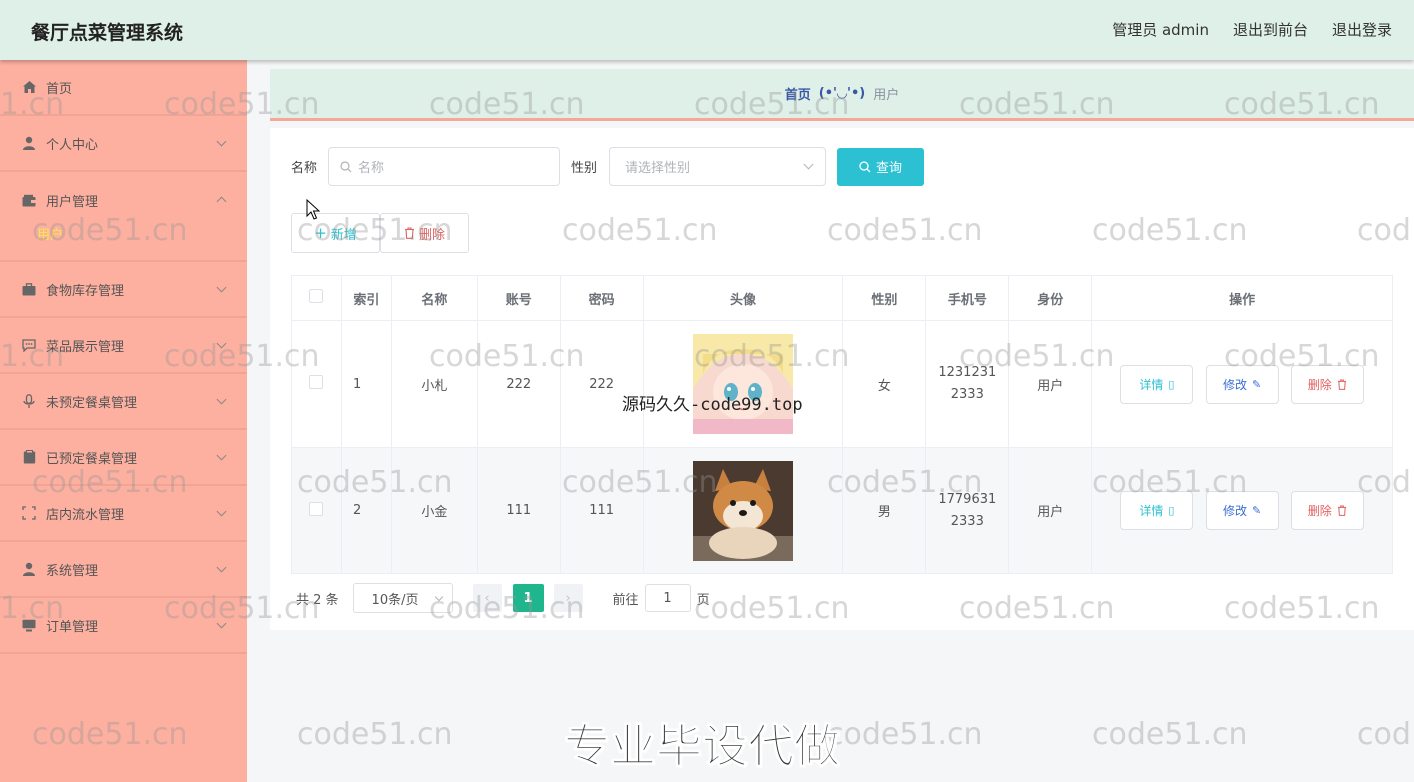  Describe the element at coordinates (1270, 29) in the screenshot. I see `exit-to-front-link: 退出到前台` at that location.